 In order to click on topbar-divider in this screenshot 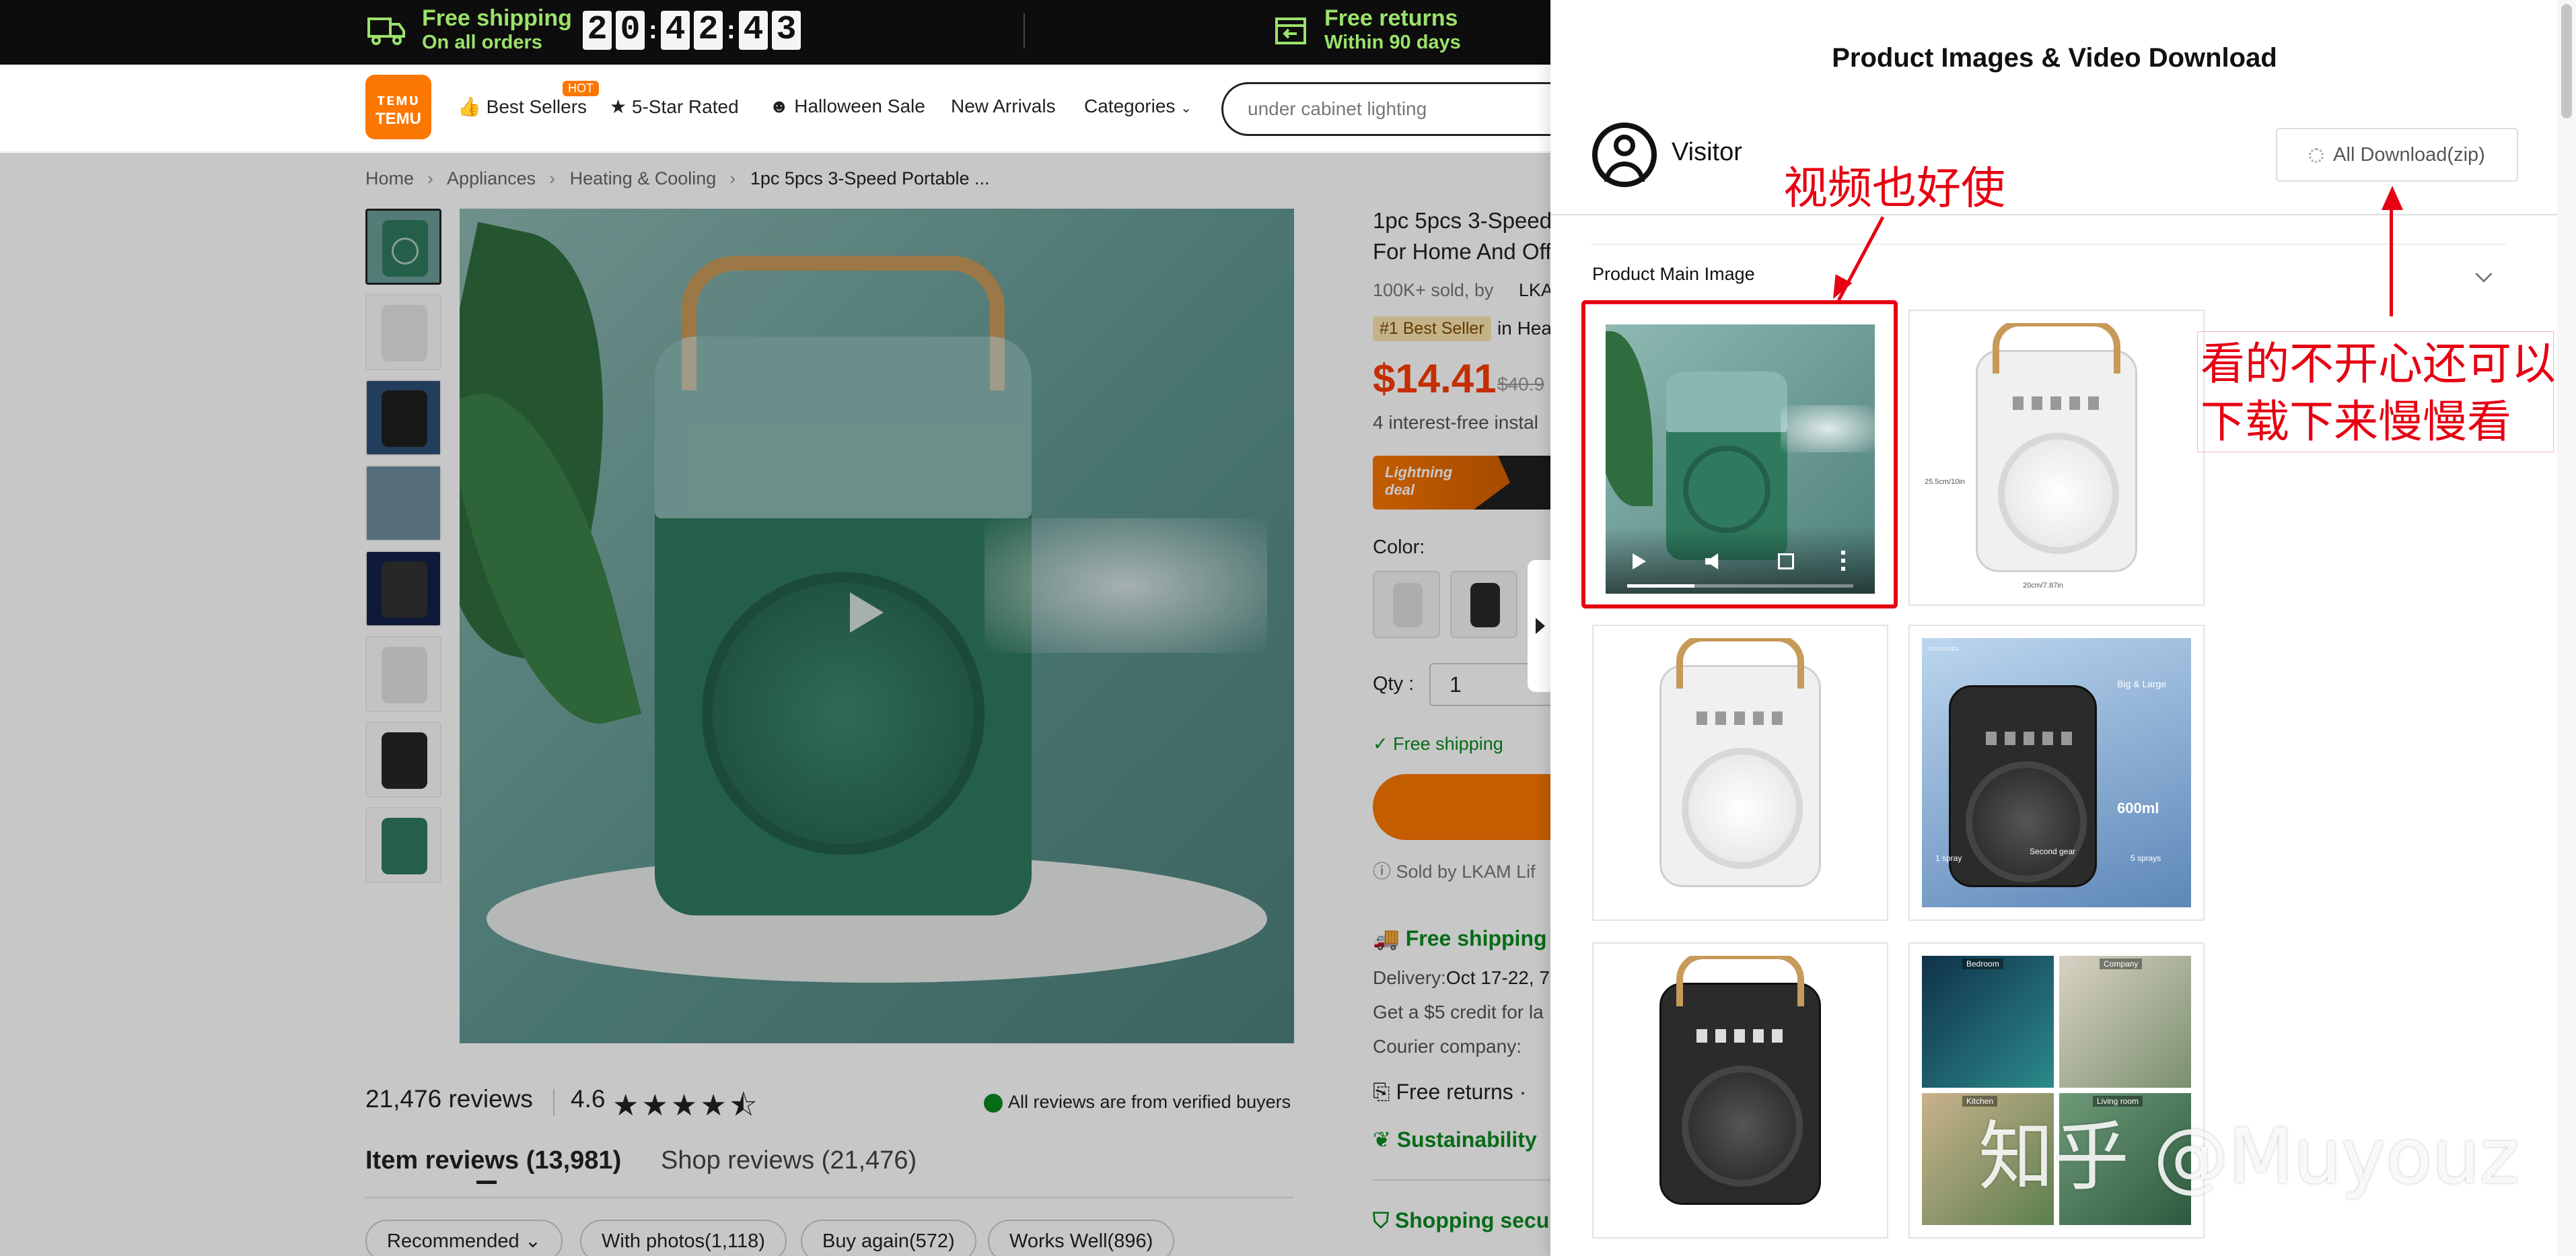, I will do `click(1024, 30)`.